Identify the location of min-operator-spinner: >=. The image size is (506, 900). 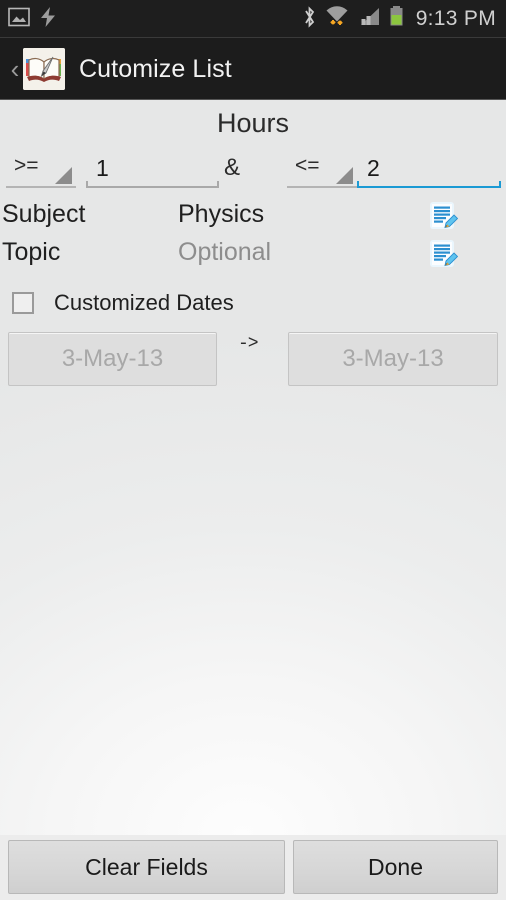
(41, 168).